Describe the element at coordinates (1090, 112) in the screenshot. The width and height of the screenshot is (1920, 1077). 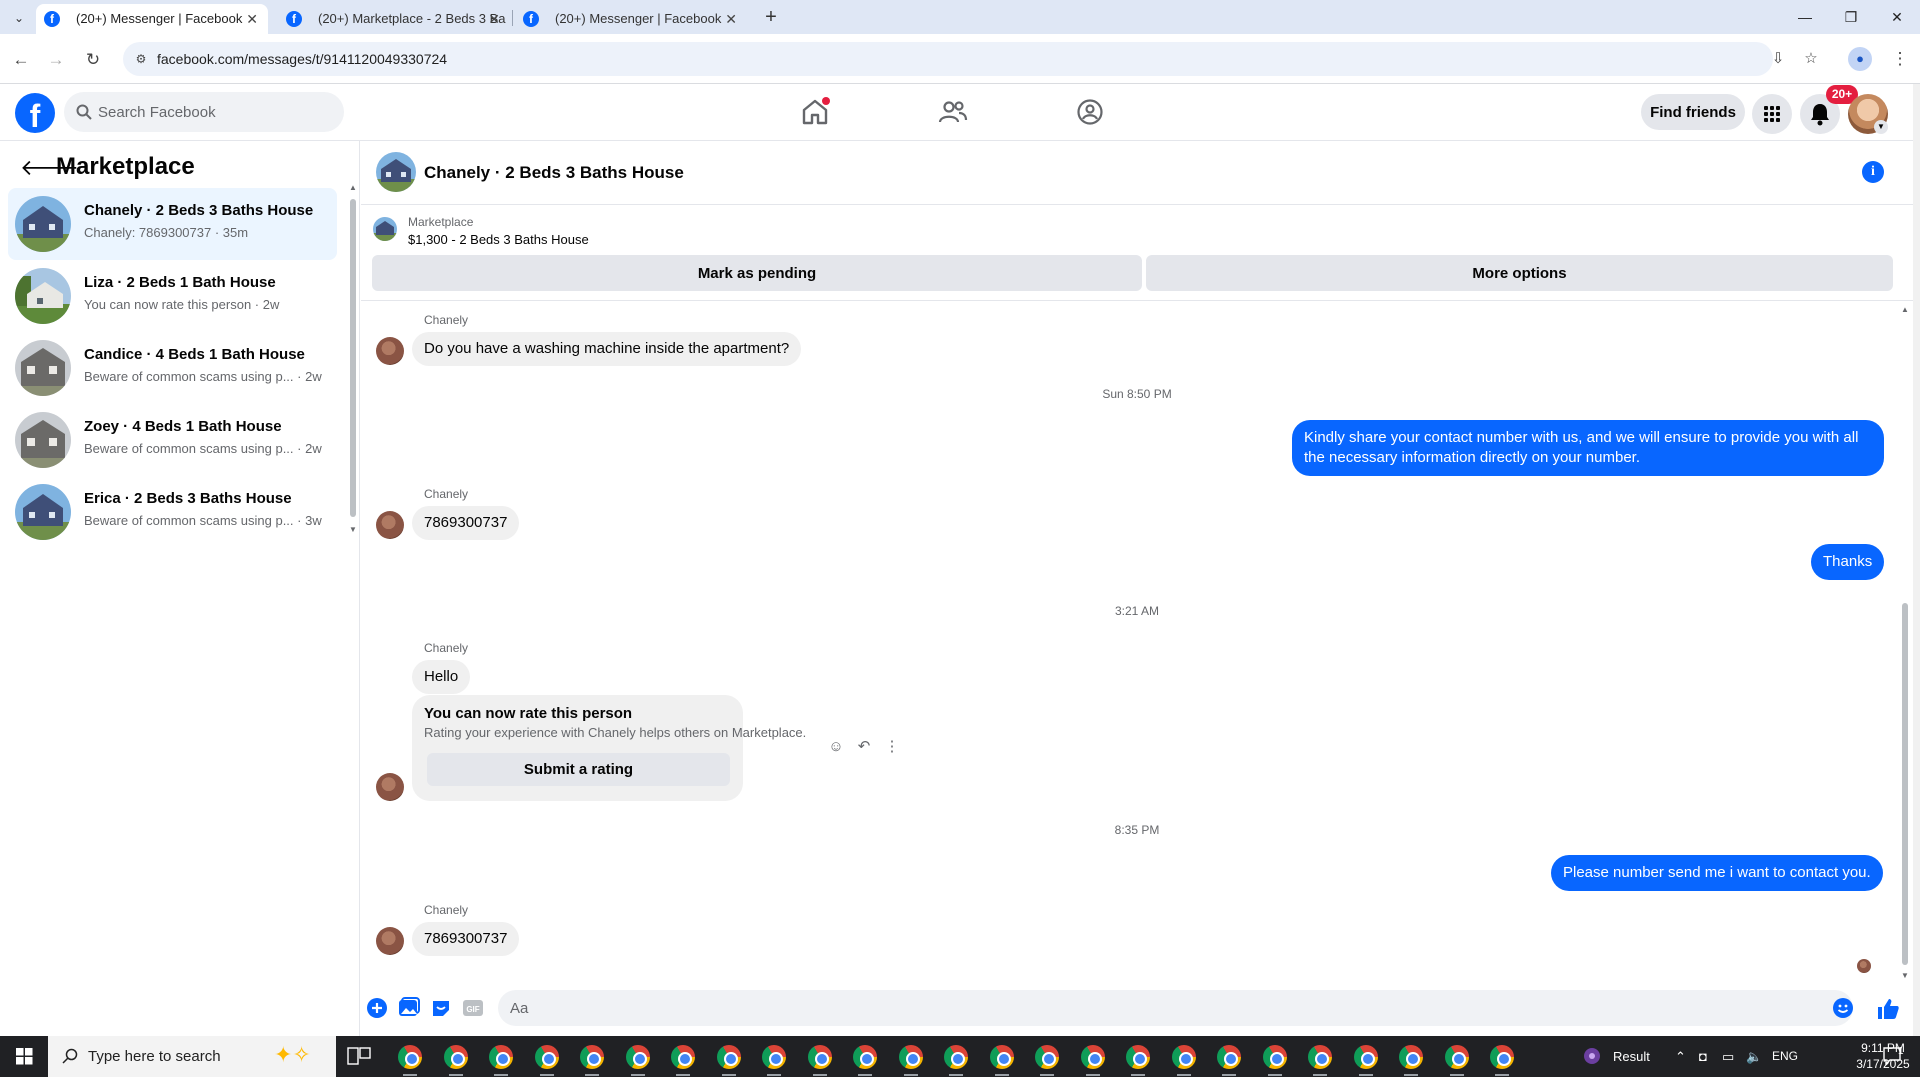
I see `groups-icon` at that location.